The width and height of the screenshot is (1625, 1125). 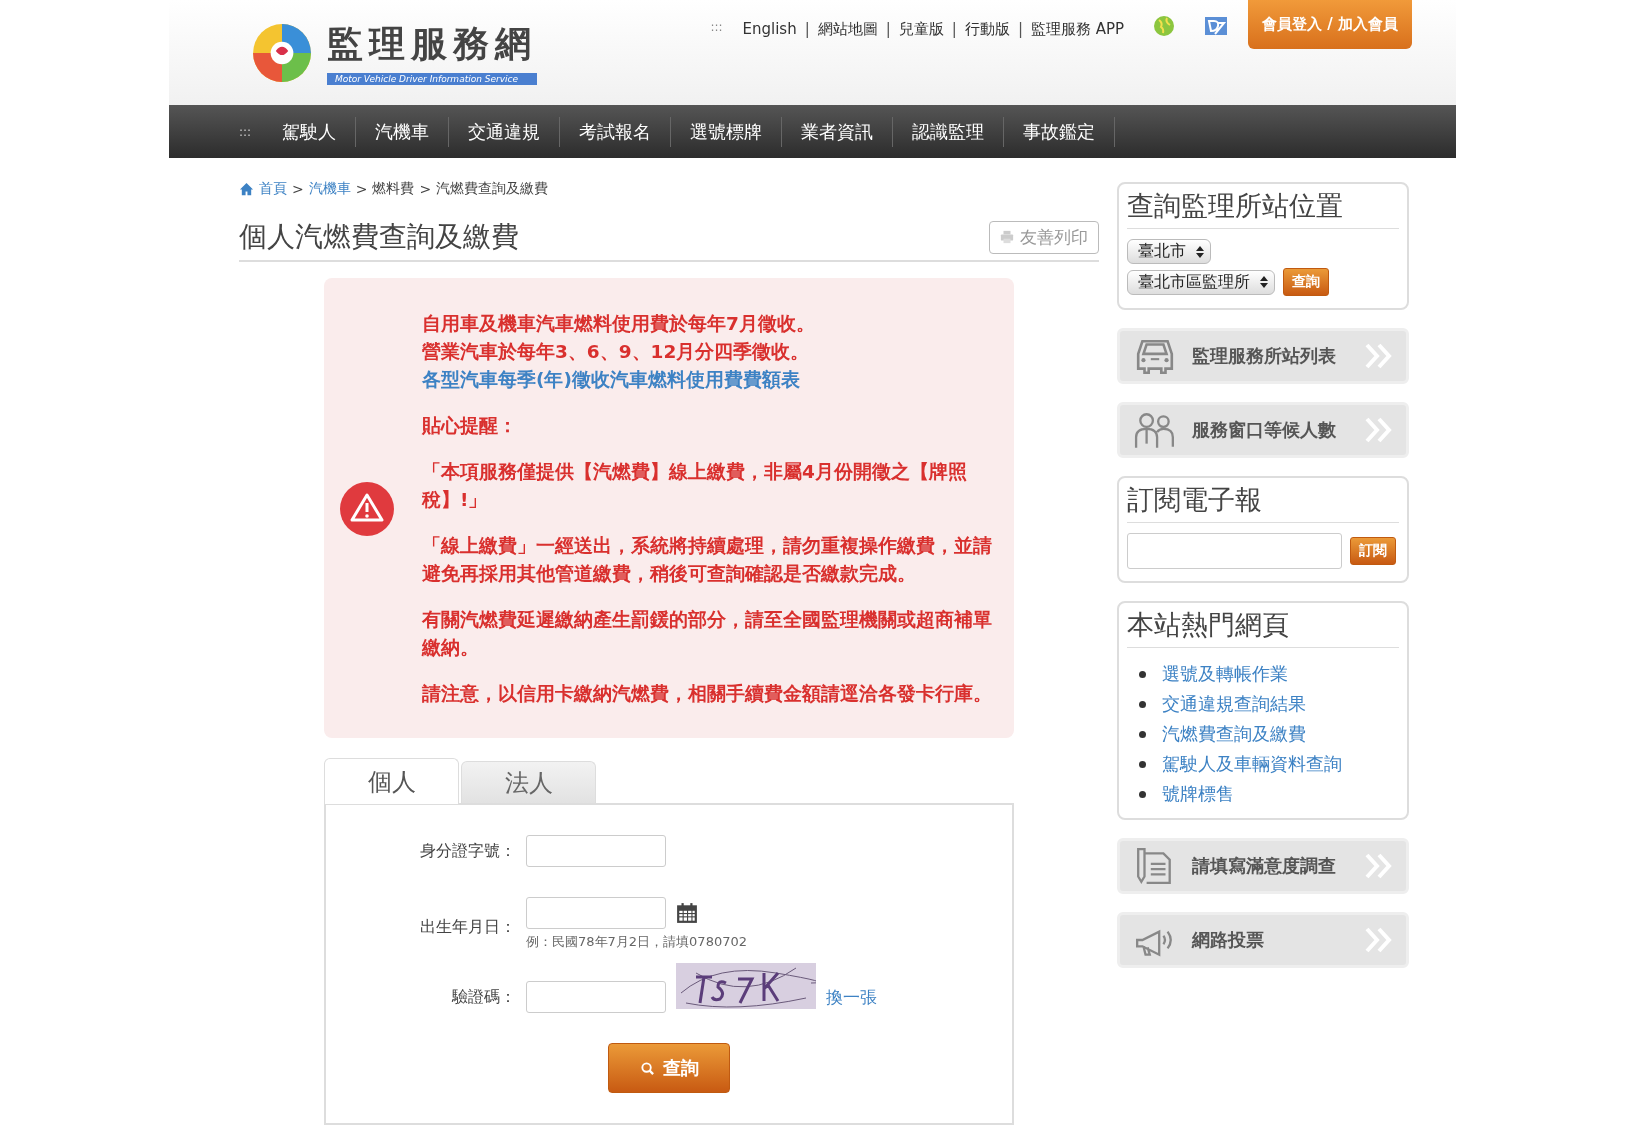 I want to click on nav-item: 業者資訊, so click(x=838, y=131).